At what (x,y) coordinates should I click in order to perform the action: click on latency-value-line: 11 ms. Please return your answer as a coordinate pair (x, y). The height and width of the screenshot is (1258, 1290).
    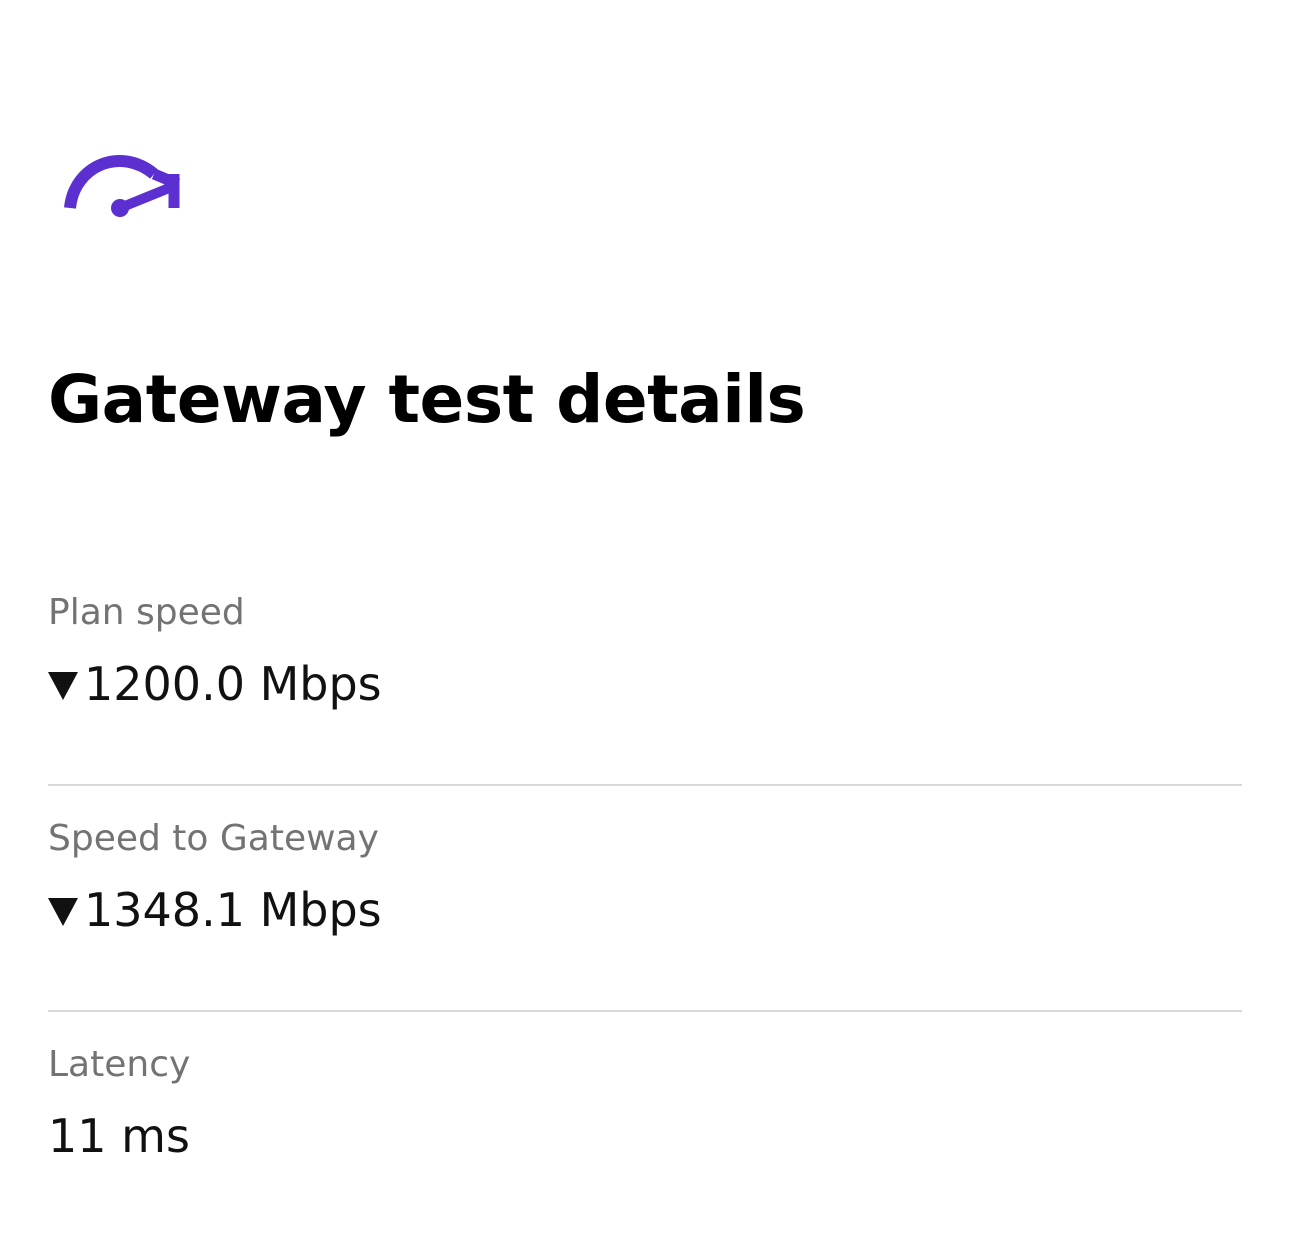
    Looking at the image, I should click on (645, 1136).